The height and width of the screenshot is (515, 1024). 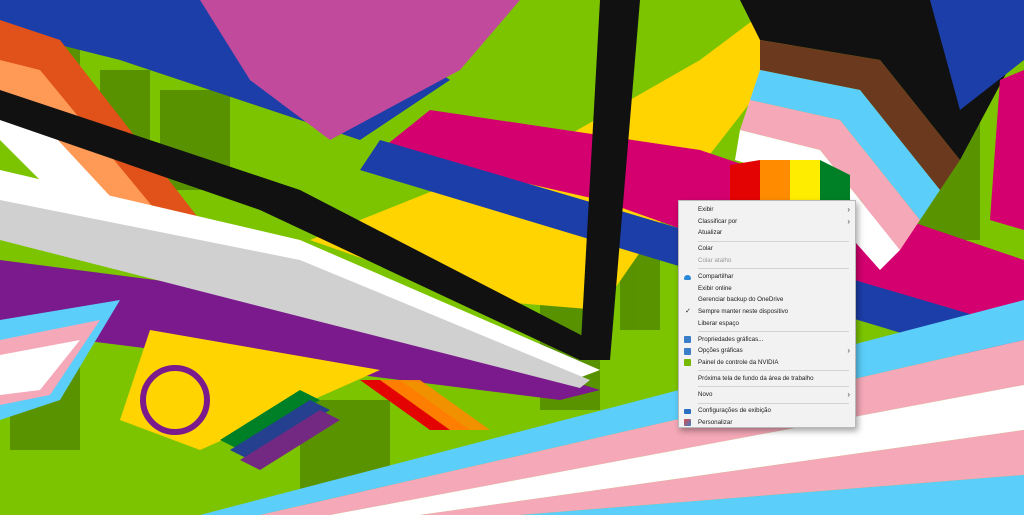 What do you see at coordinates (767, 395) in the screenshot?
I see `menu-item-novo: Novo ›` at bounding box center [767, 395].